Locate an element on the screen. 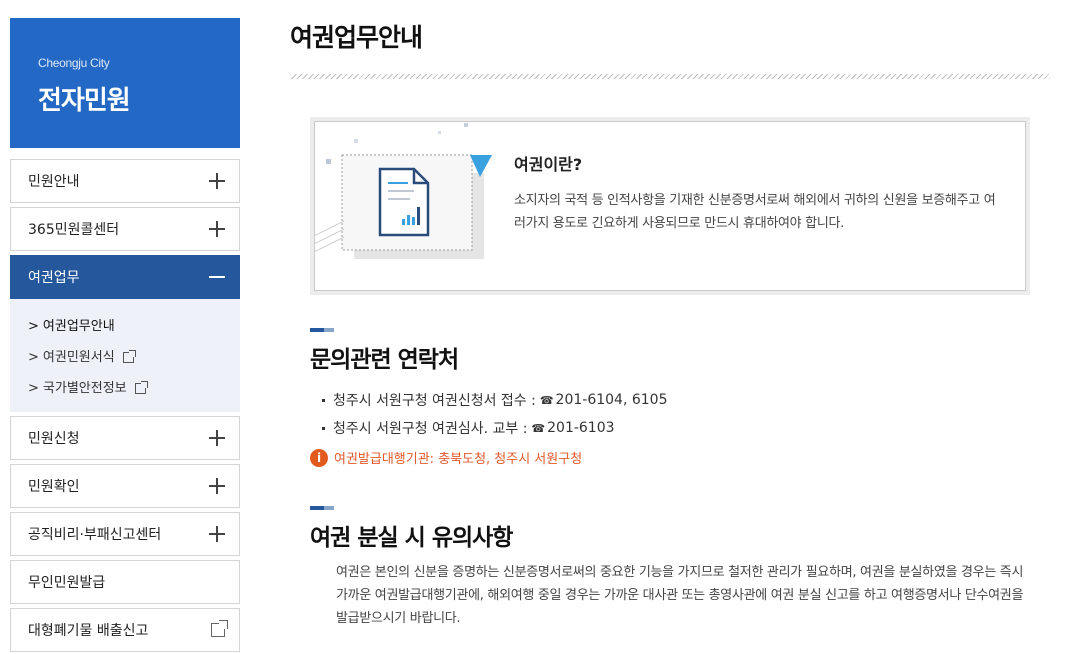  contact-tel: 201-6104, 6105 is located at coordinates (611, 400).